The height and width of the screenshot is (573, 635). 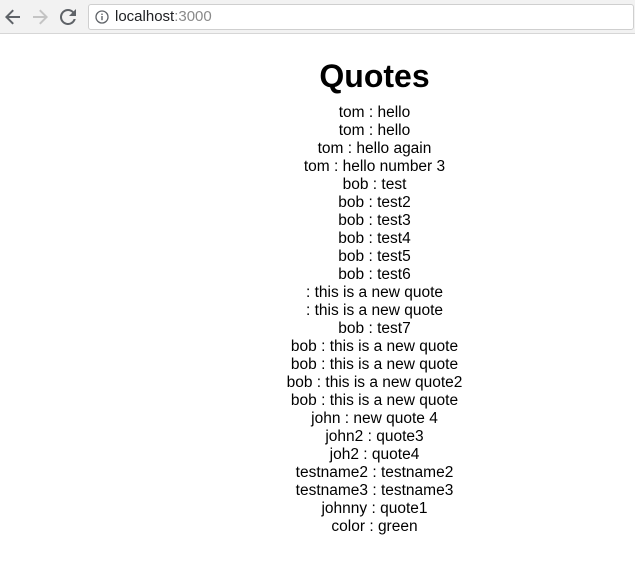 What do you see at coordinates (394, 148) in the screenshot?
I see `quote-text: hello again` at bounding box center [394, 148].